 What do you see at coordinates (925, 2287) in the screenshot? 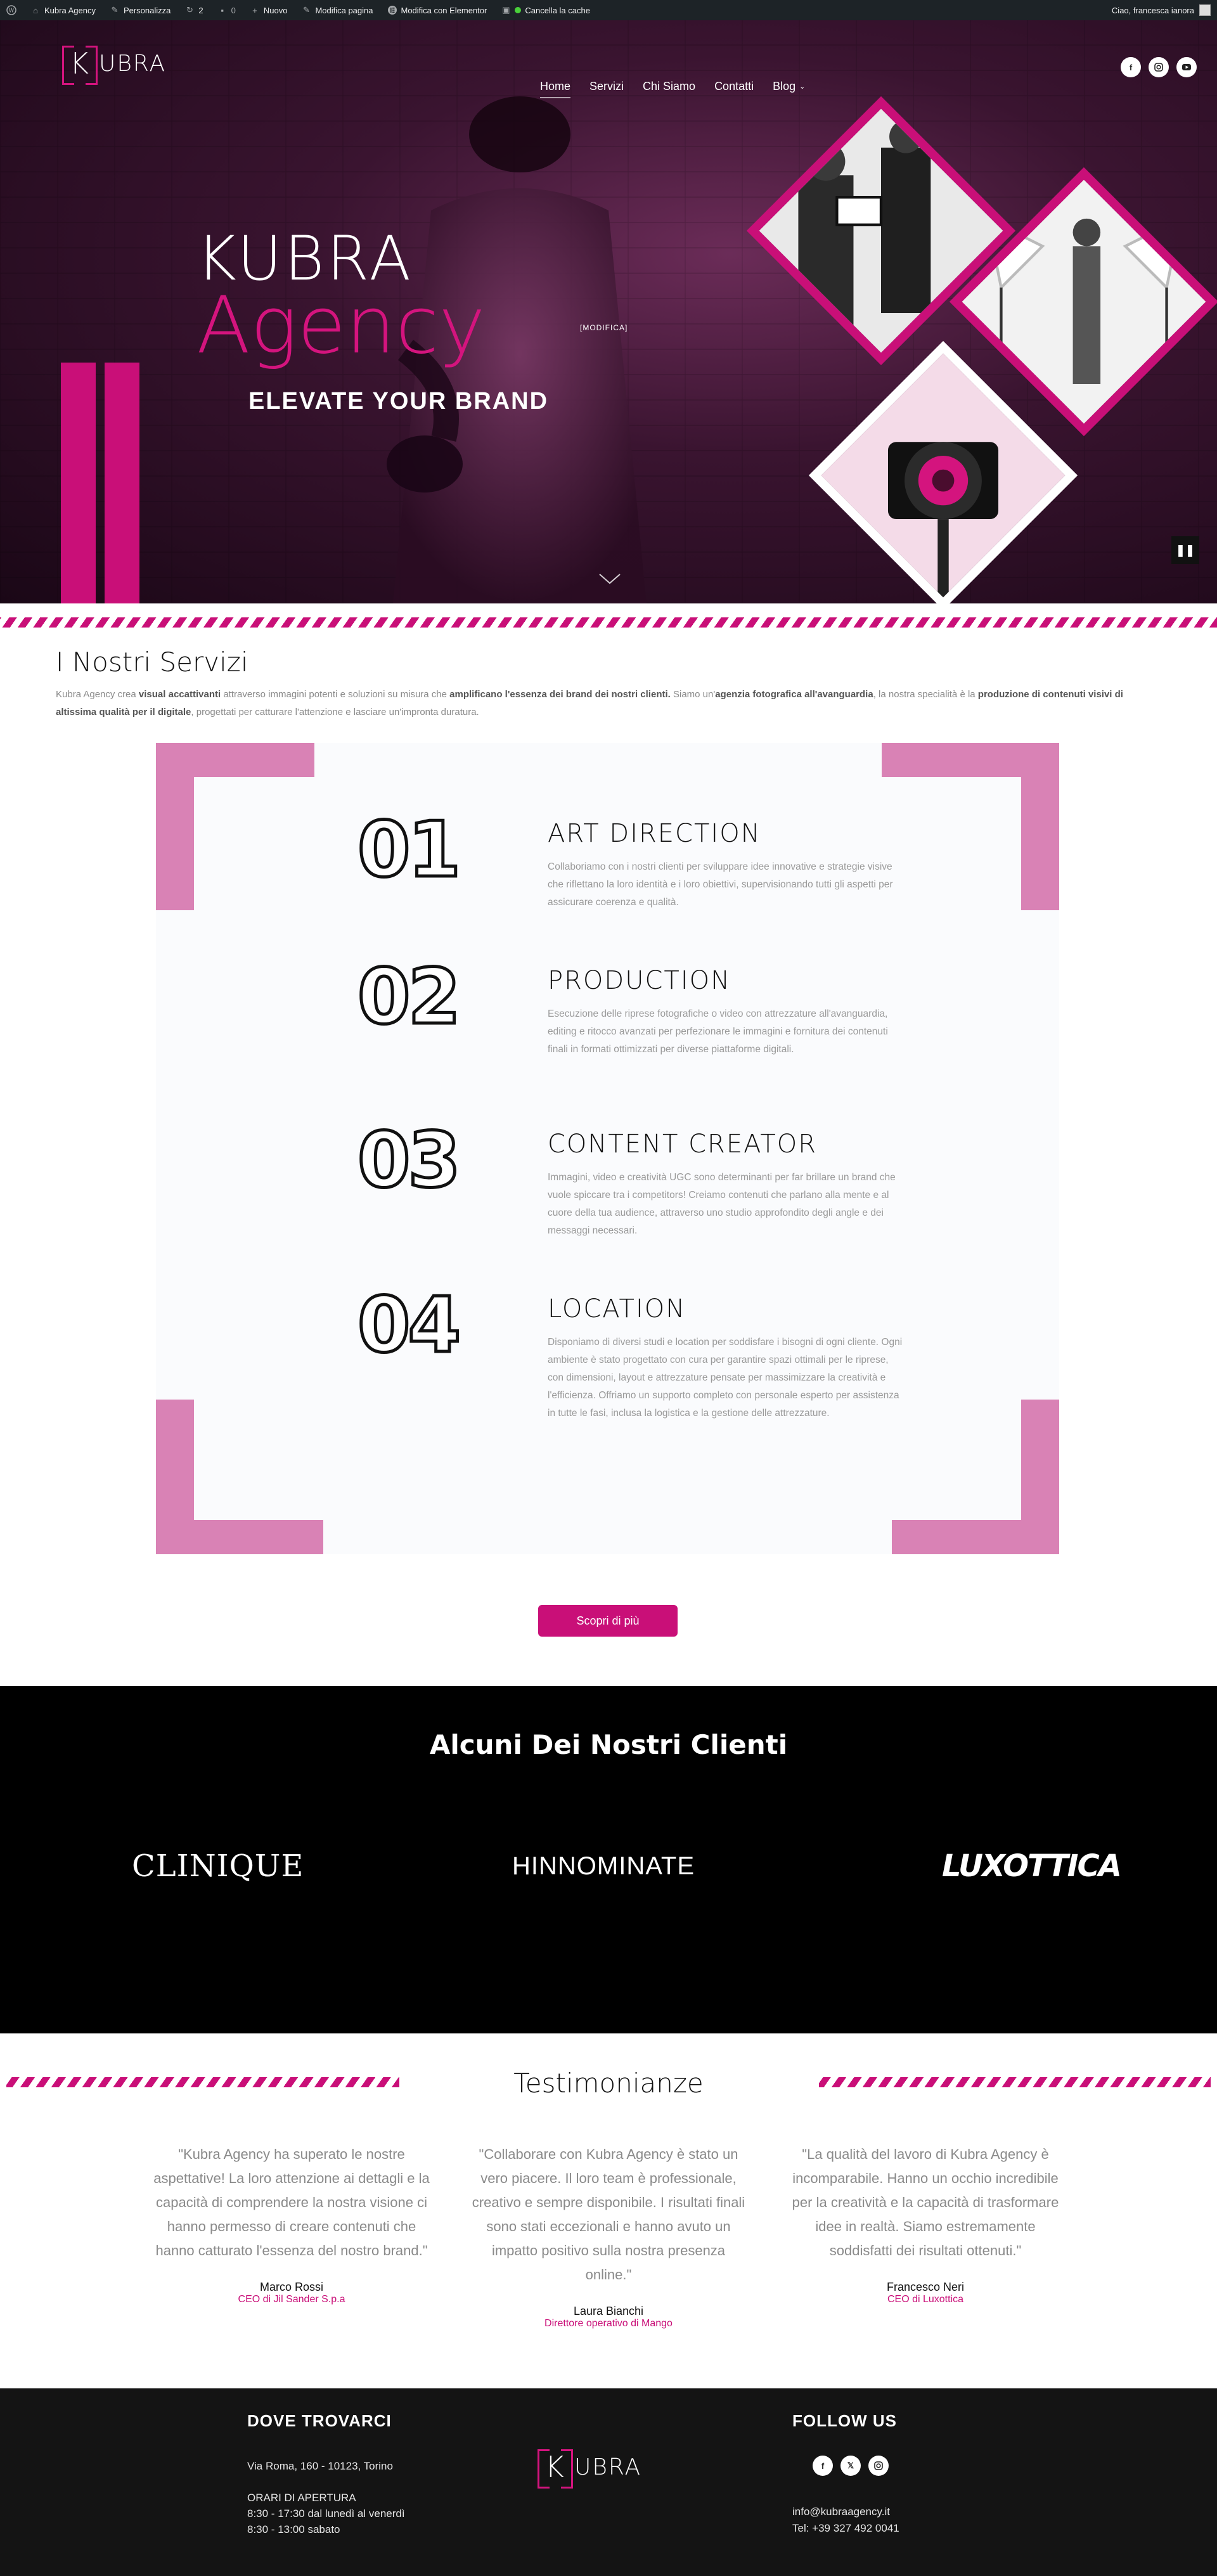
I see `testimonial-name: Francesco Neri` at bounding box center [925, 2287].